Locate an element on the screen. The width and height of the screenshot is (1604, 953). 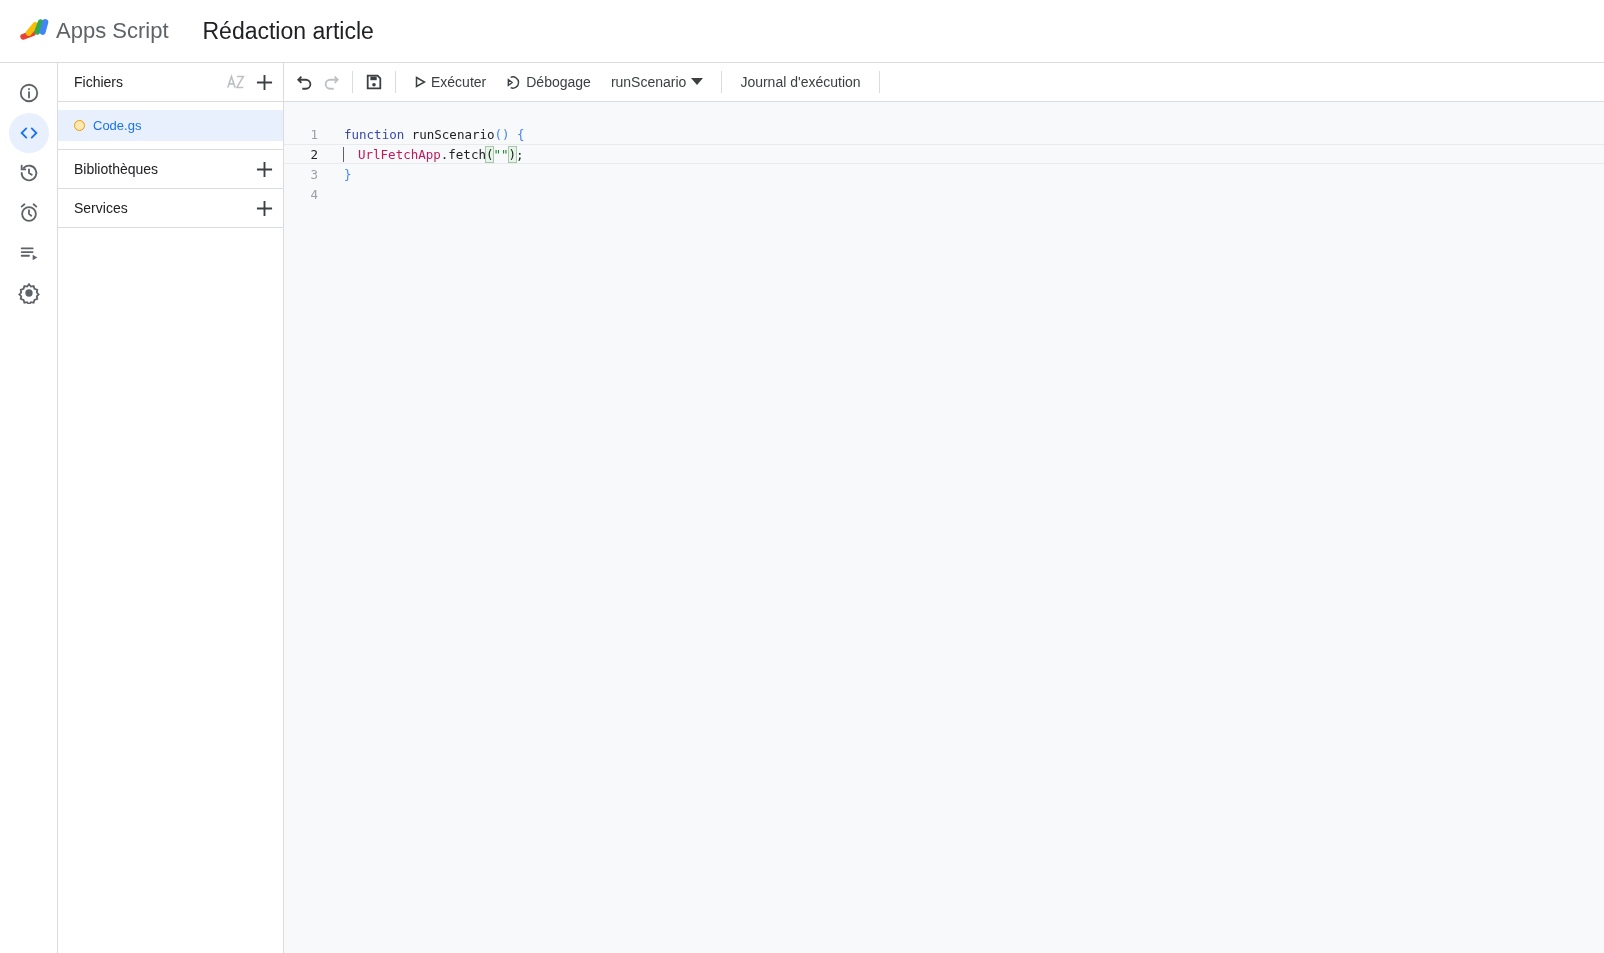
line-number: 3 is located at coordinates (313, 174).